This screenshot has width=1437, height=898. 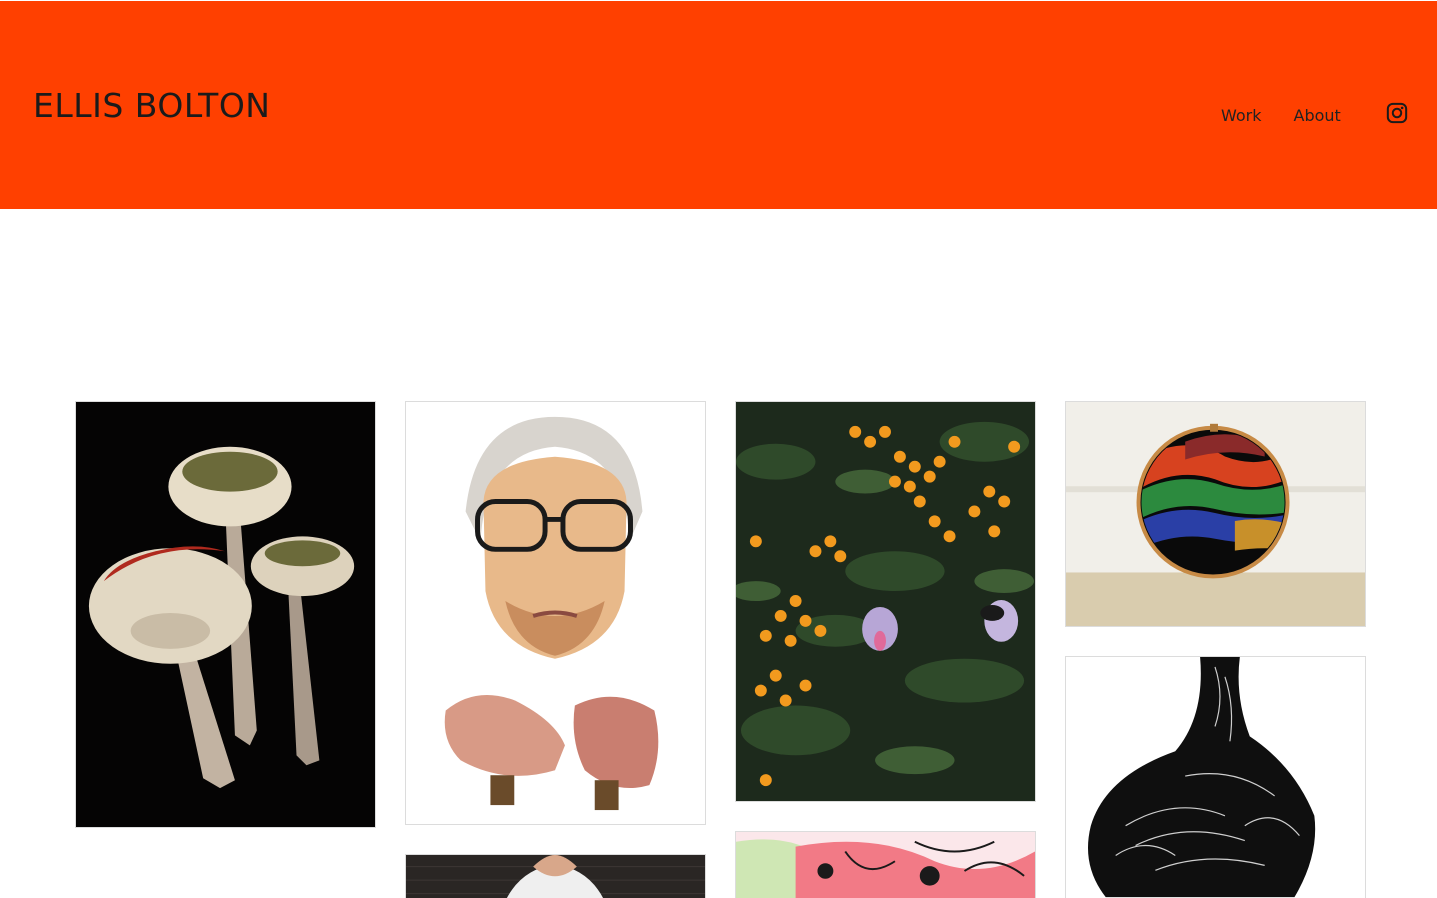 What do you see at coordinates (1397, 113) in the screenshot?
I see `instagram-icon` at bounding box center [1397, 113].